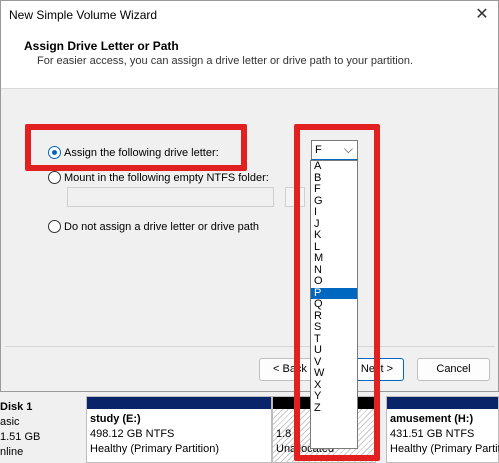 Image resolution: width=499 pixels, height=463 pixels. I want to click on partition-name: amusement (H:), so click(432, 419).